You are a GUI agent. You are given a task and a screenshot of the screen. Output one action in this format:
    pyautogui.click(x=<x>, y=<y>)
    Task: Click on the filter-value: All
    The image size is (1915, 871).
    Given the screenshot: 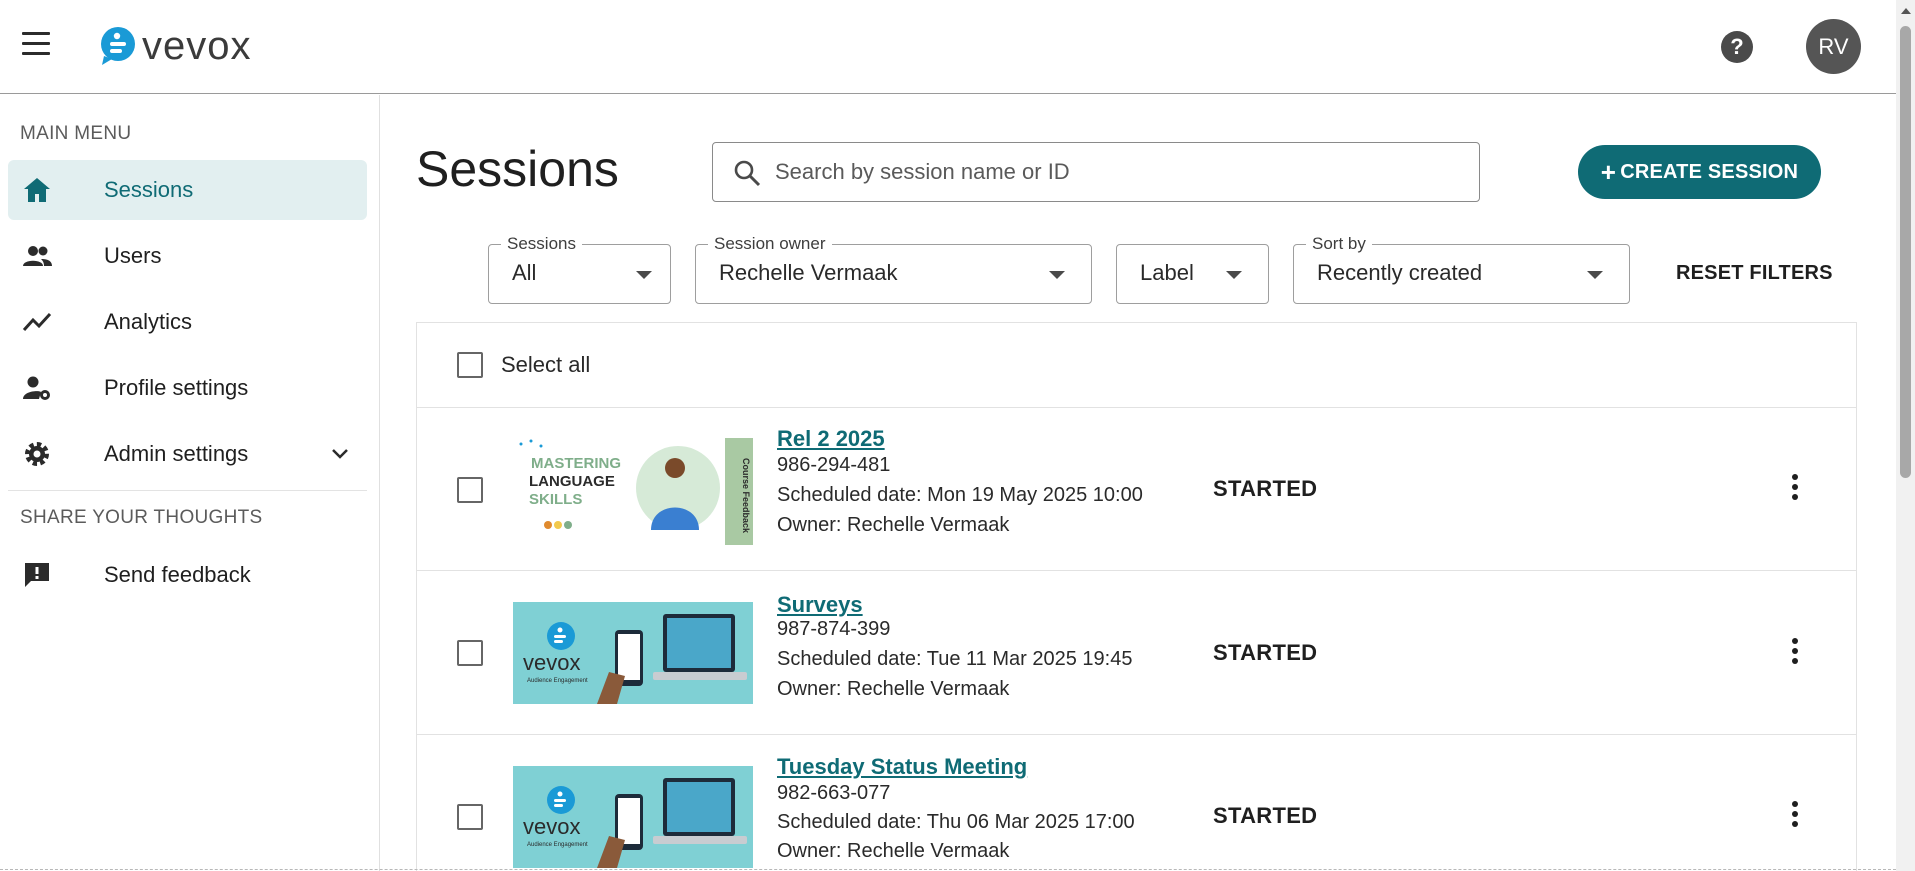 What is the action you would take?
    pyautogui.click(x=524, y=272)
    